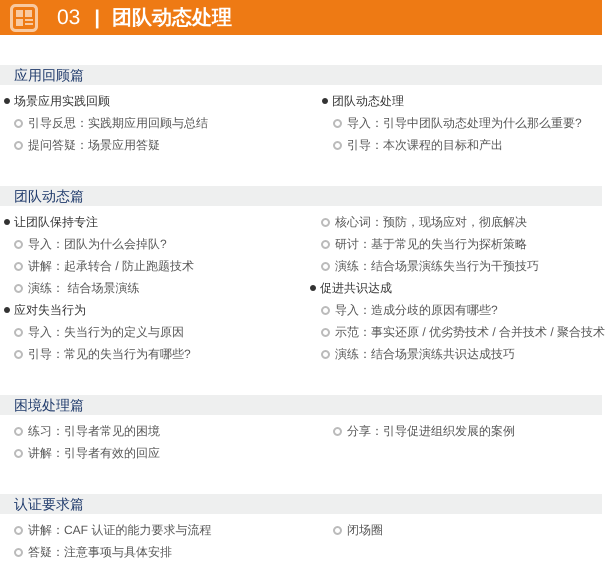 The height and width of the screenshot is (581, 605). Describe the element at coordinates (56, 222) in the screenshot. I see `topic-text: 让团队保持专注` at that location.